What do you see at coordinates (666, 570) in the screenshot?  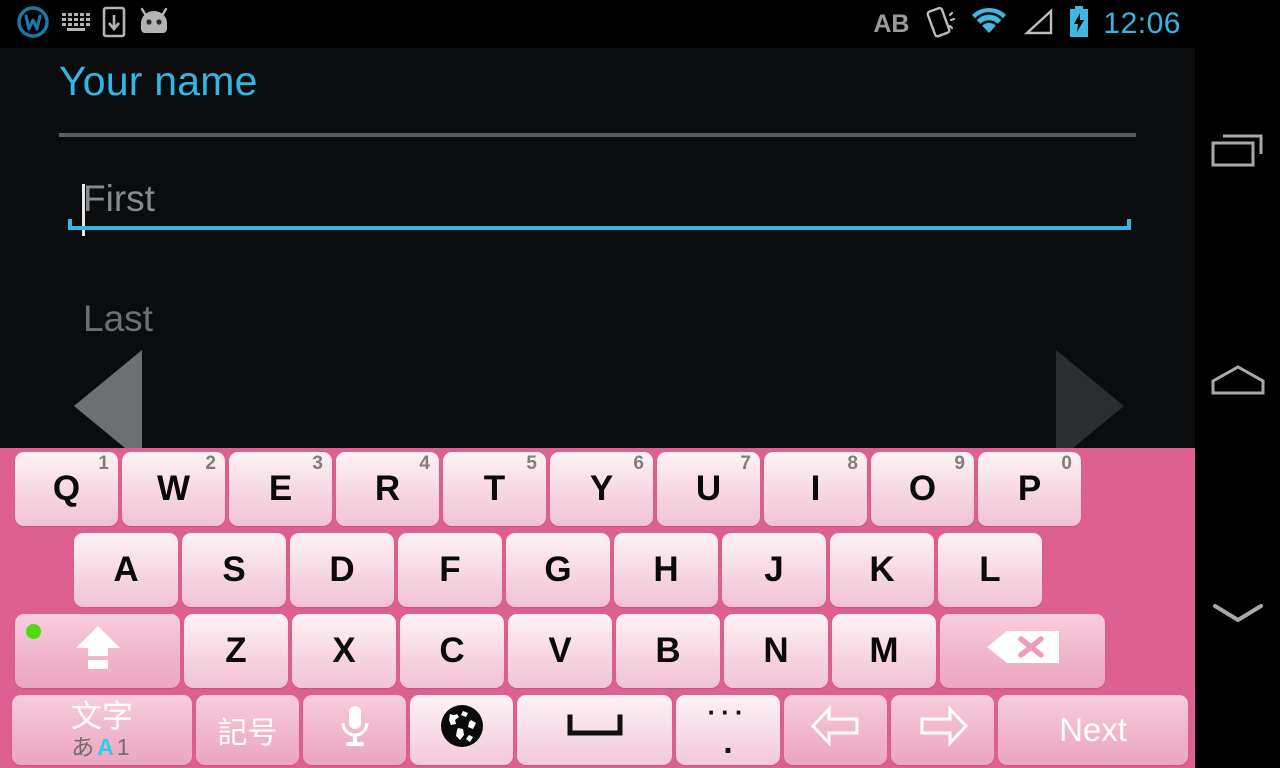 I see `key-h: H` at bounding box center [666, 570].